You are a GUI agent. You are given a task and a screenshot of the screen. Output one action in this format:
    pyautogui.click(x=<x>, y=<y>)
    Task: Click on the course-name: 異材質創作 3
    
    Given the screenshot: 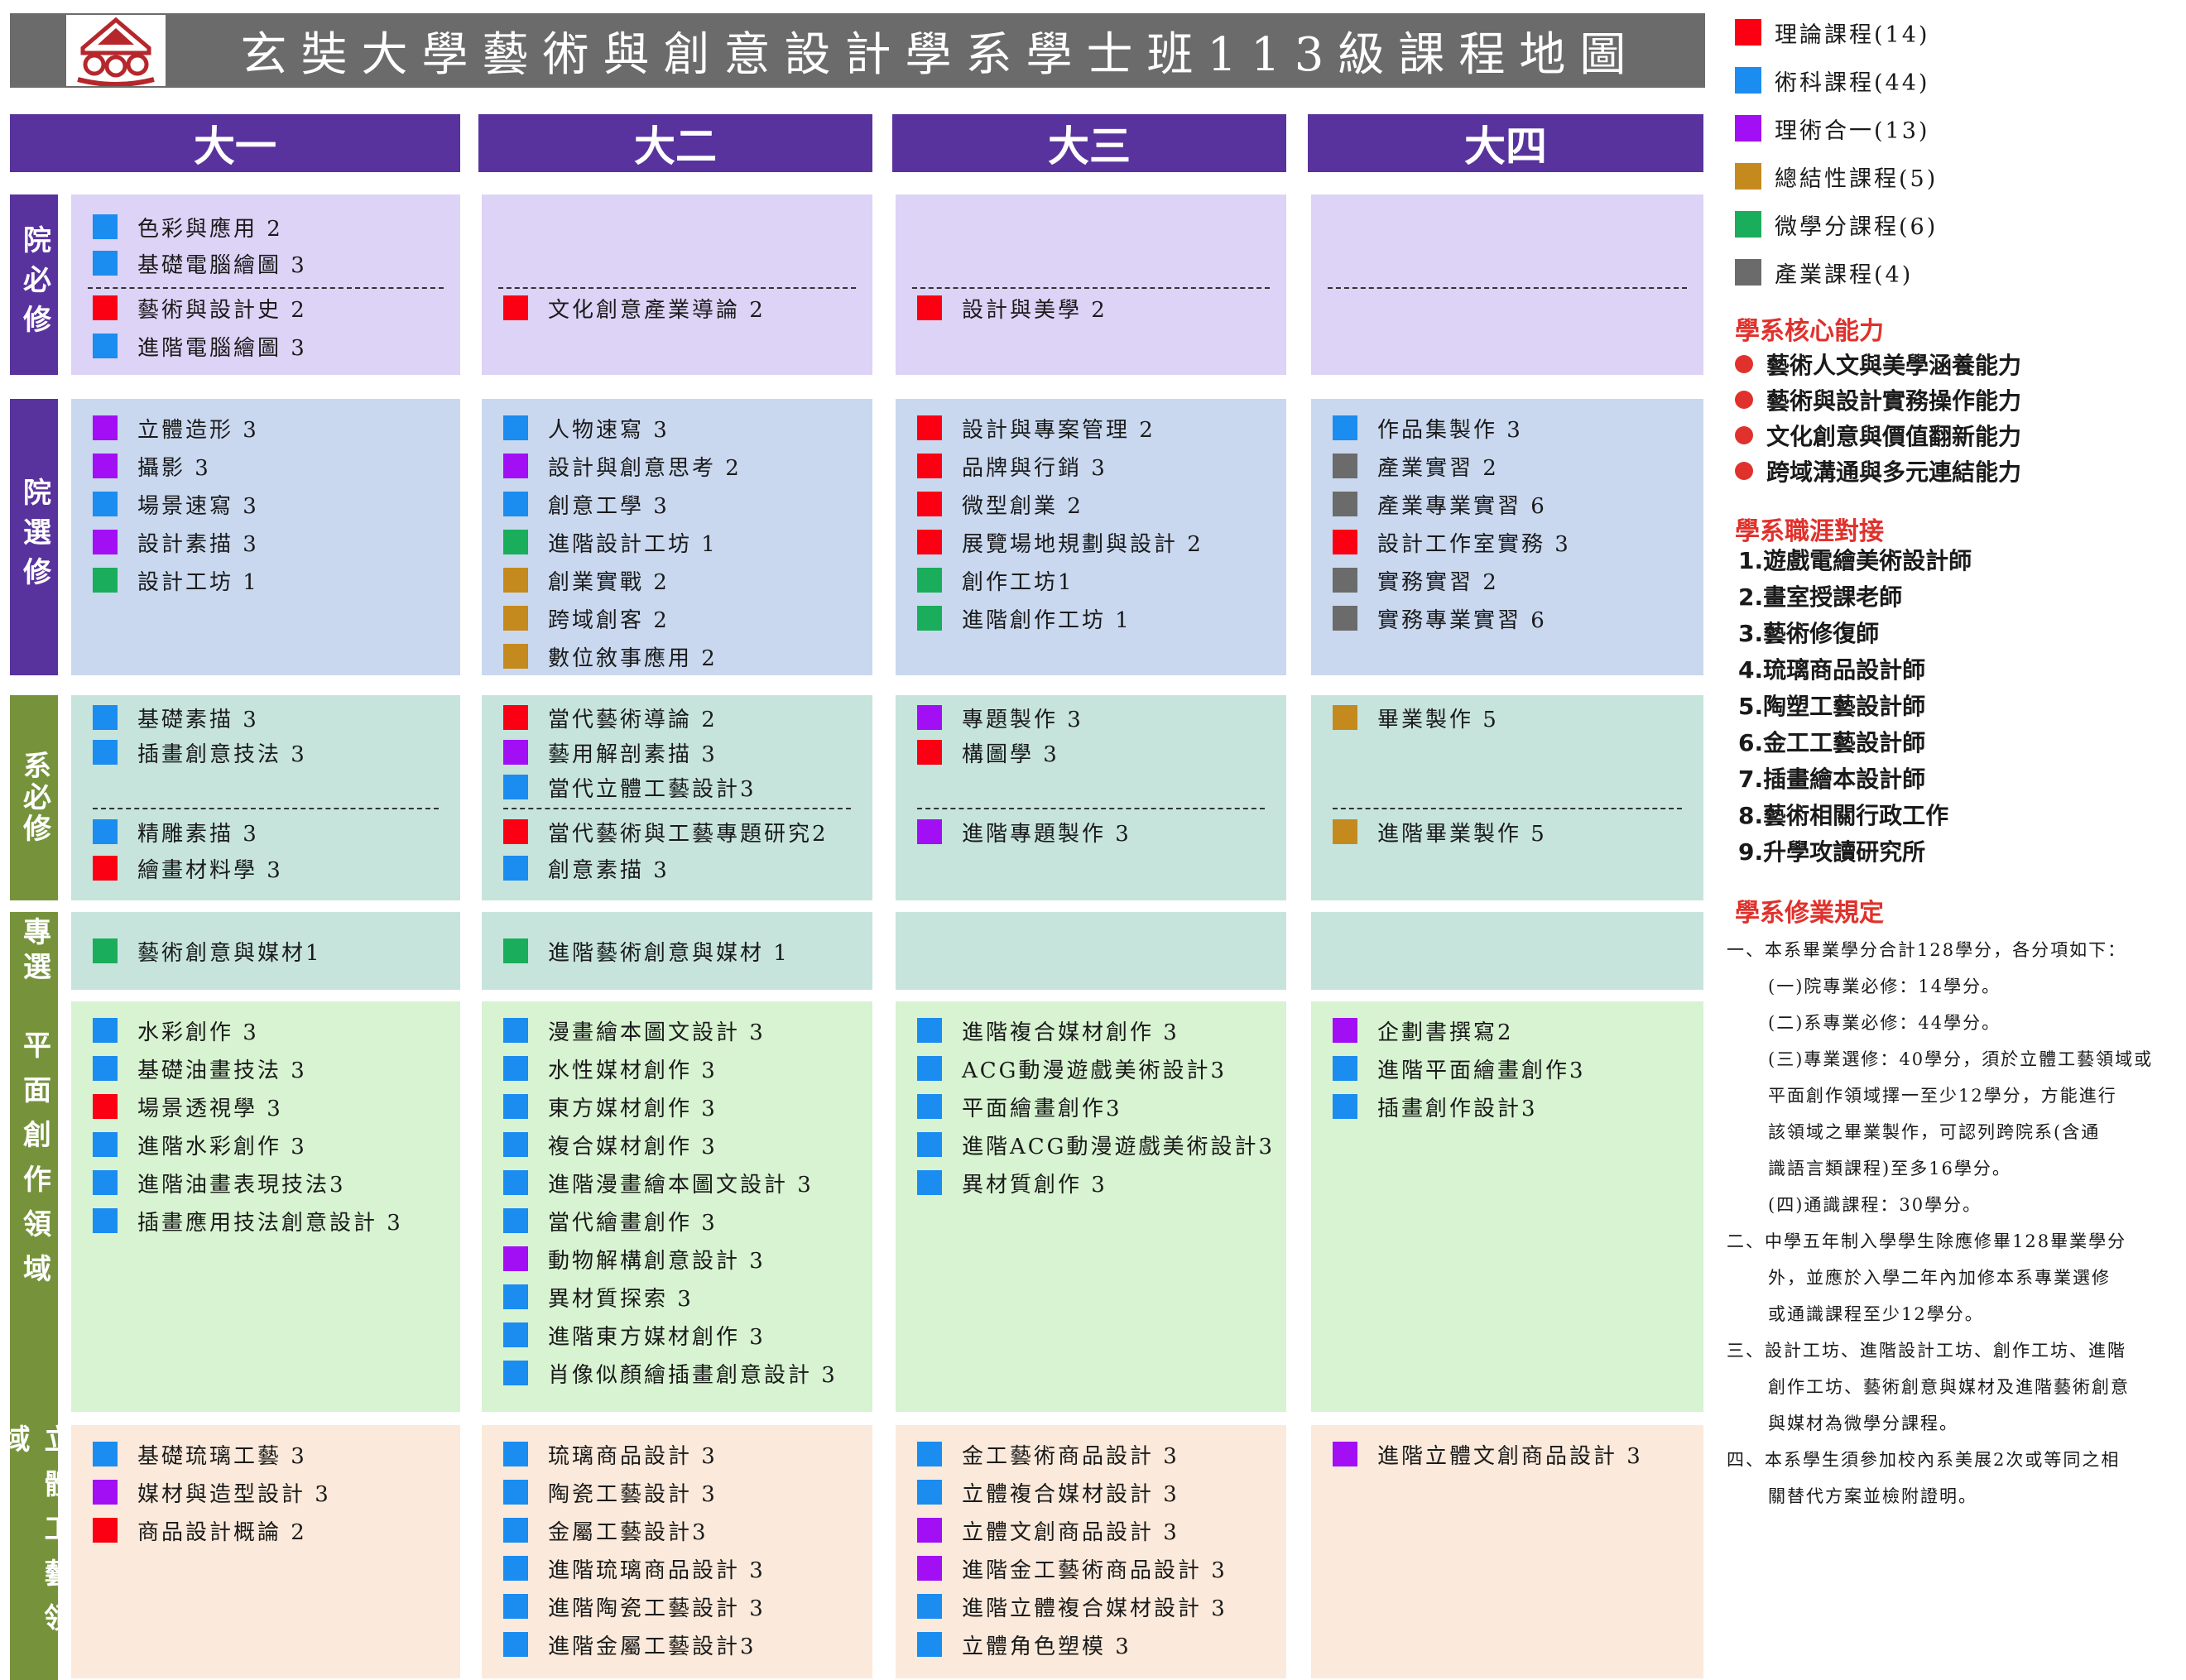 What is the action you would take?
    pyautogui.click(x=1034, y=1185)
    